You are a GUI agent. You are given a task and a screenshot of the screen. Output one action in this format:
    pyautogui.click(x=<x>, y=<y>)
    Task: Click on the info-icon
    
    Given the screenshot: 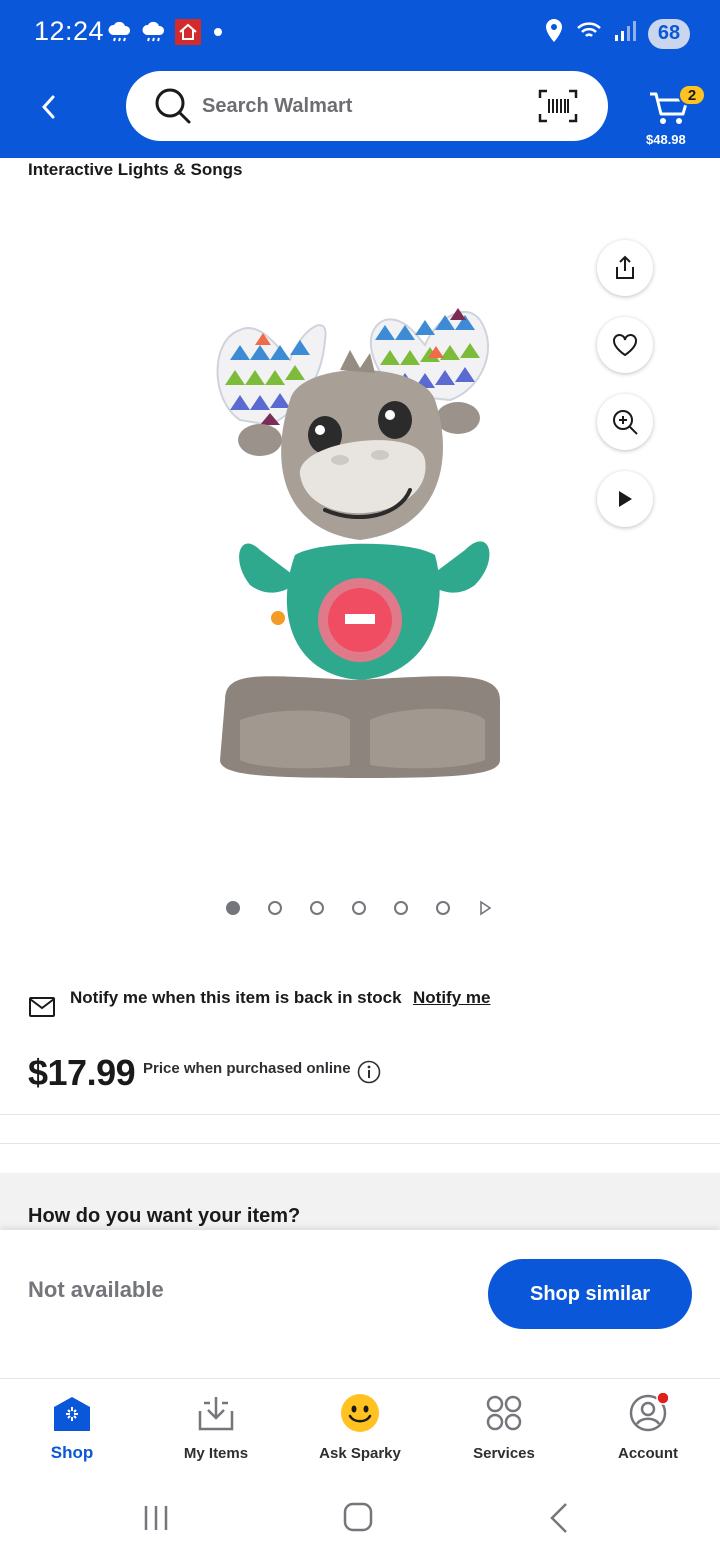 What is the action you would take?
    pyautogui.click(x=369, y=1072)
    